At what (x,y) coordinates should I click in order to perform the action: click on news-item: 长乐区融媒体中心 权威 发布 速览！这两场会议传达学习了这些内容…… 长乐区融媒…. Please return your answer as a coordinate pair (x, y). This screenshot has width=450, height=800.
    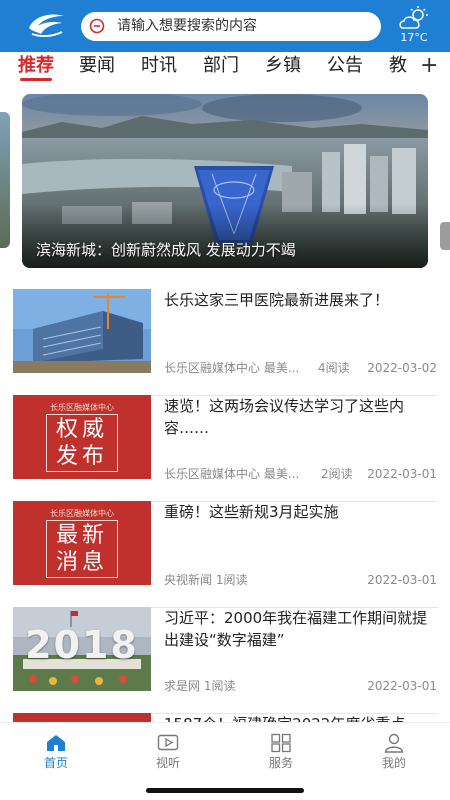
    Looking at the image, I should click on (225, 448).